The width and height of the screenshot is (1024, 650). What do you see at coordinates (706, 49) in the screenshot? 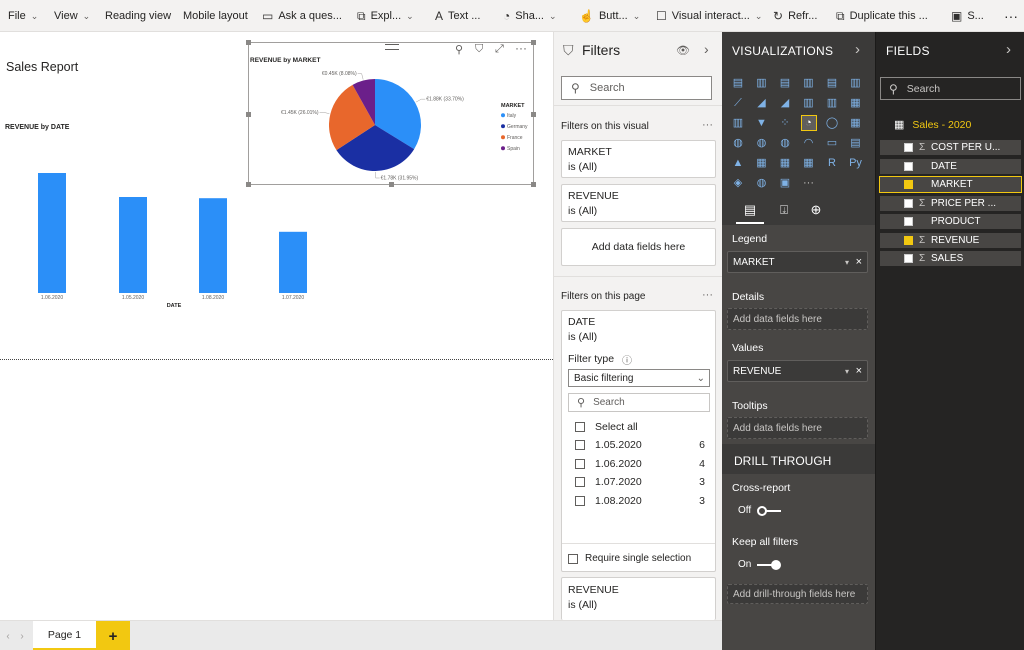
I see `collapse-filters-icon: ›` at bounding box center [706, 49].